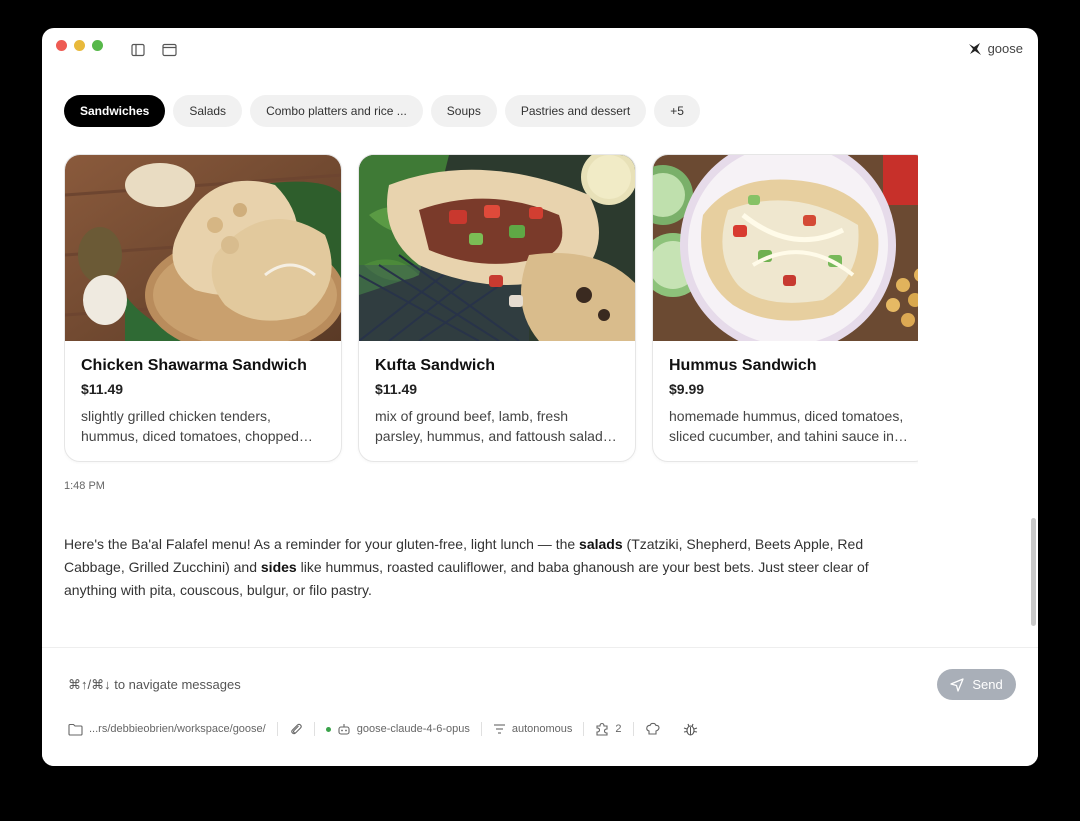 Image resolution: width=1080 pixels, height=821 pixels. Describe the element at coordinates (499, 729) in the screenshot. I see `filter-lines-icon` at that location.